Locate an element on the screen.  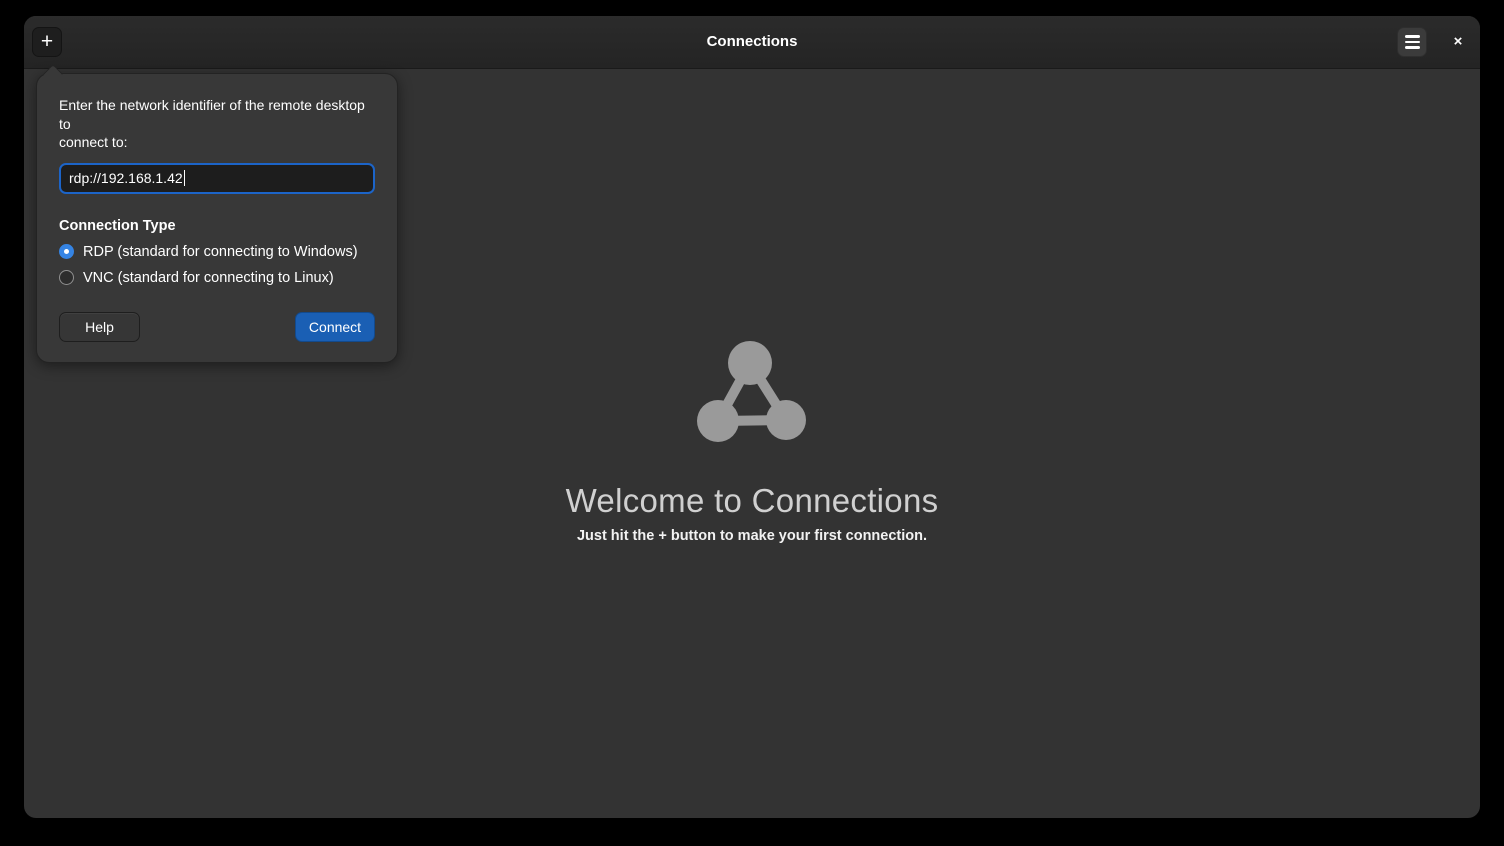
popover-button-row: Help Connect is located at coordinates (217, 326).